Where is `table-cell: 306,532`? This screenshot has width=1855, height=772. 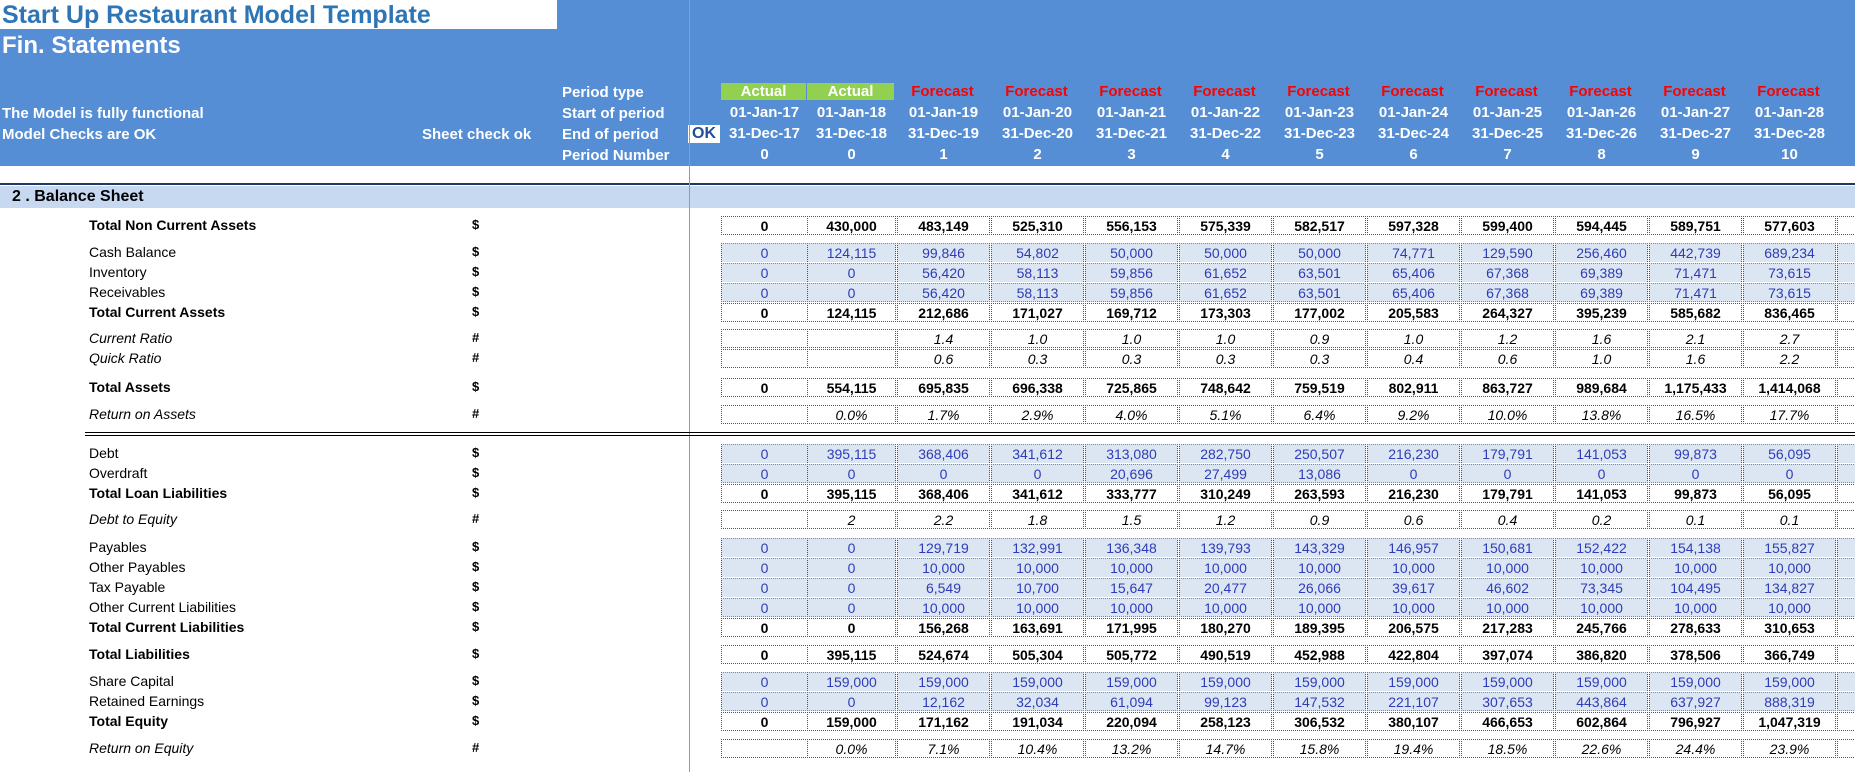
table-cell: 306,532 is located at coordinates (1319, 721).